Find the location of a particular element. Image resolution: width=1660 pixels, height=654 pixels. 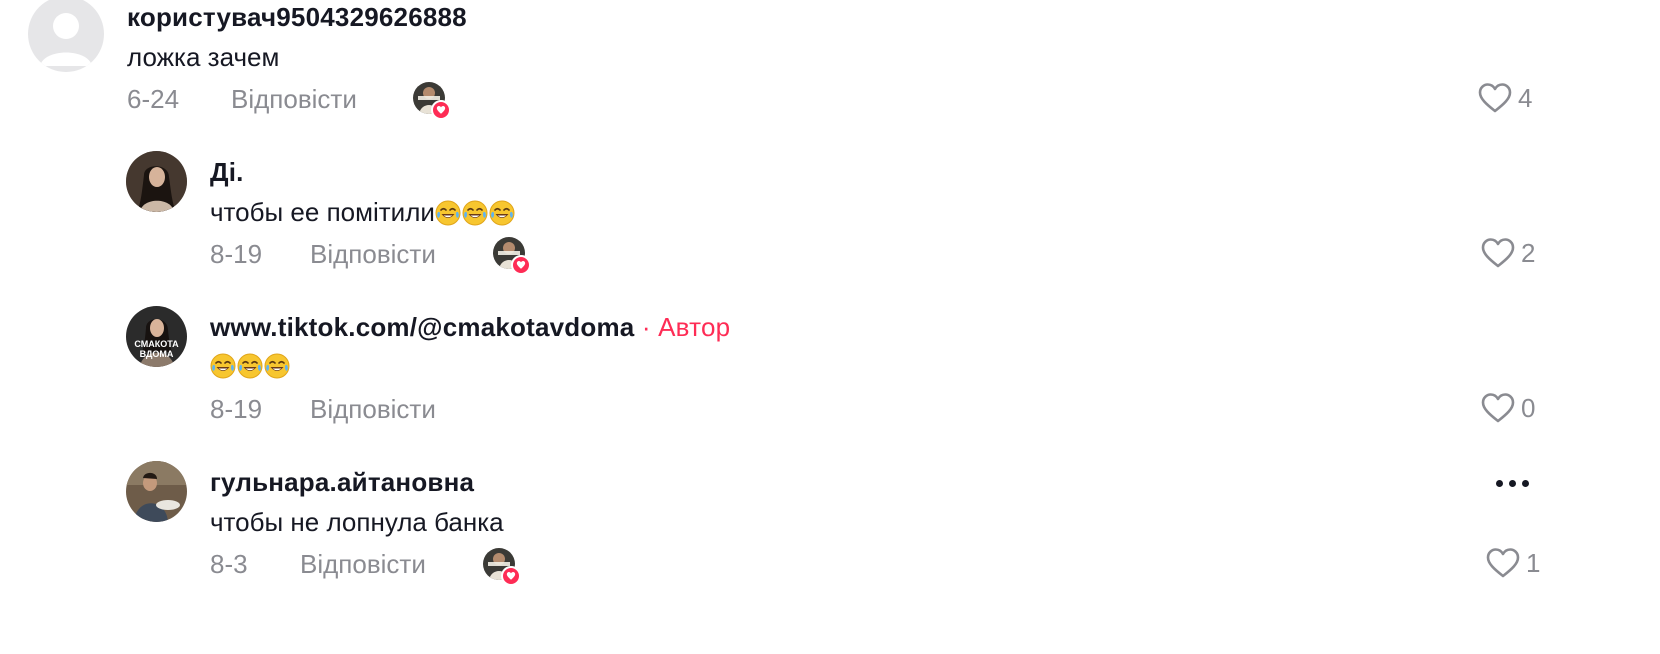

like-button: 1 is located at coordinates (1513, 563).